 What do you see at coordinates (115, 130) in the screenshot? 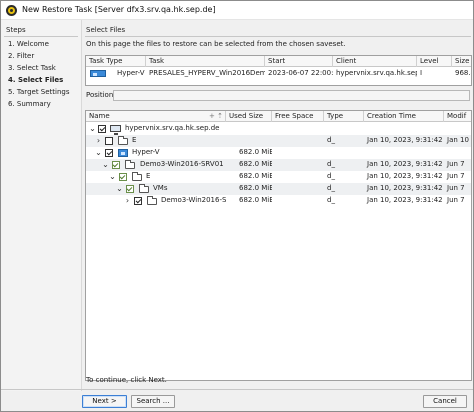
I see `computer-icon` at bounding box center [115, 130].